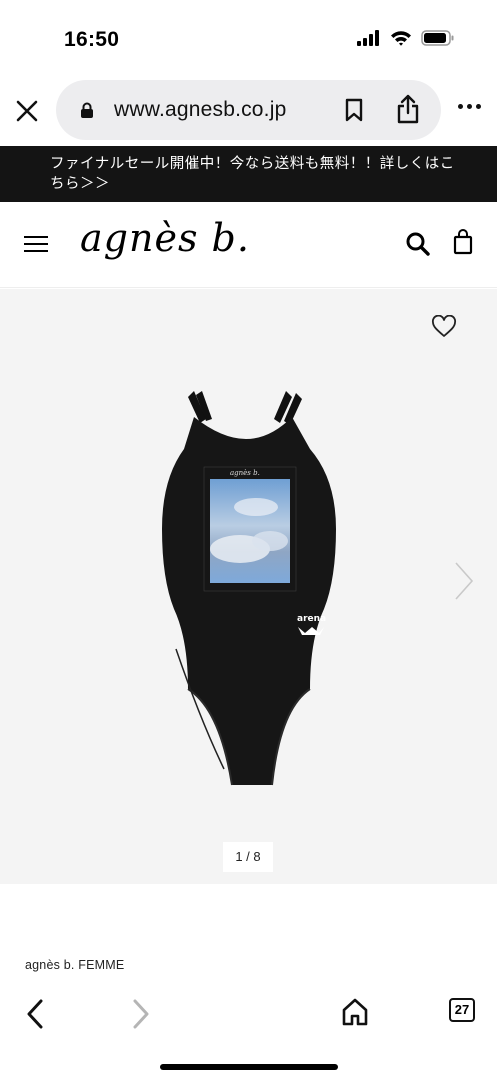  What do you see at coordinates (249, 1067) in the screenshot?
I see `home-indicator` at bounding box center [249, 1067].